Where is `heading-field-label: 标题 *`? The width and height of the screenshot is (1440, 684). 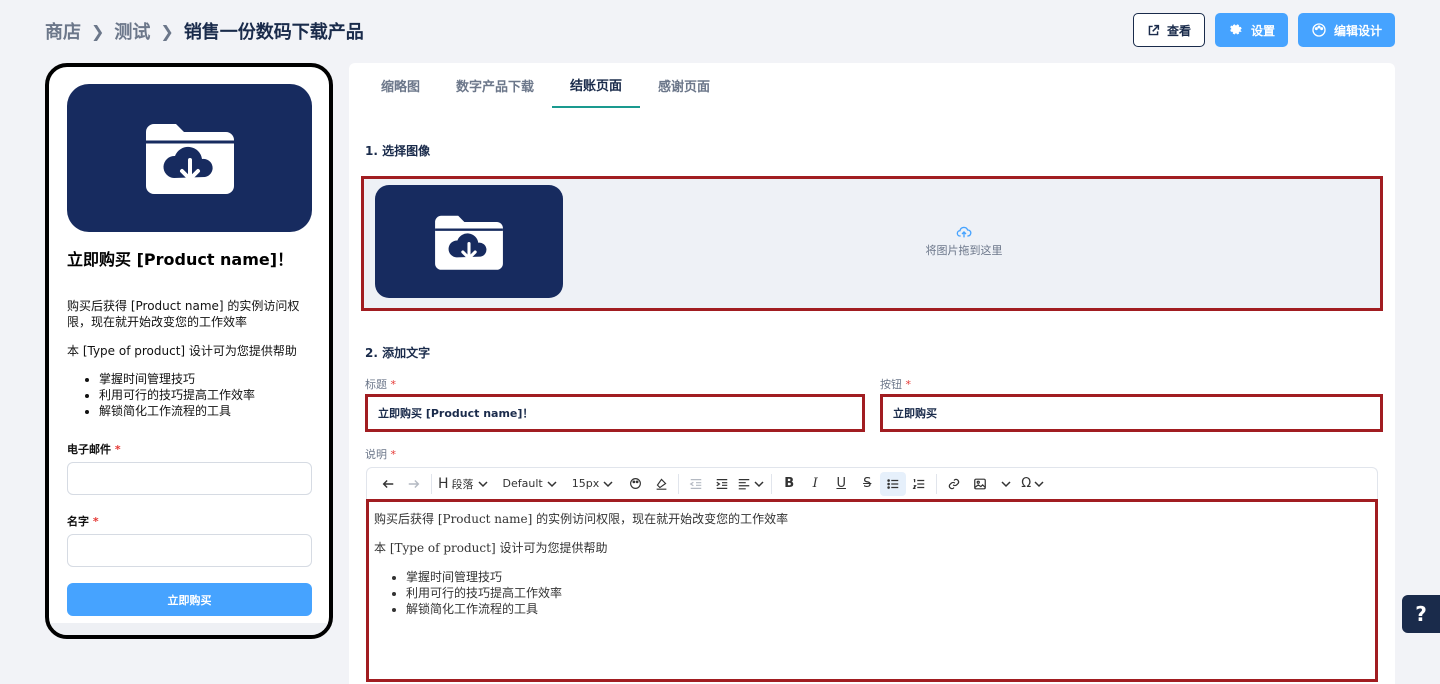 heading-field-label: 标题 * is located at coordinates (380, 384).